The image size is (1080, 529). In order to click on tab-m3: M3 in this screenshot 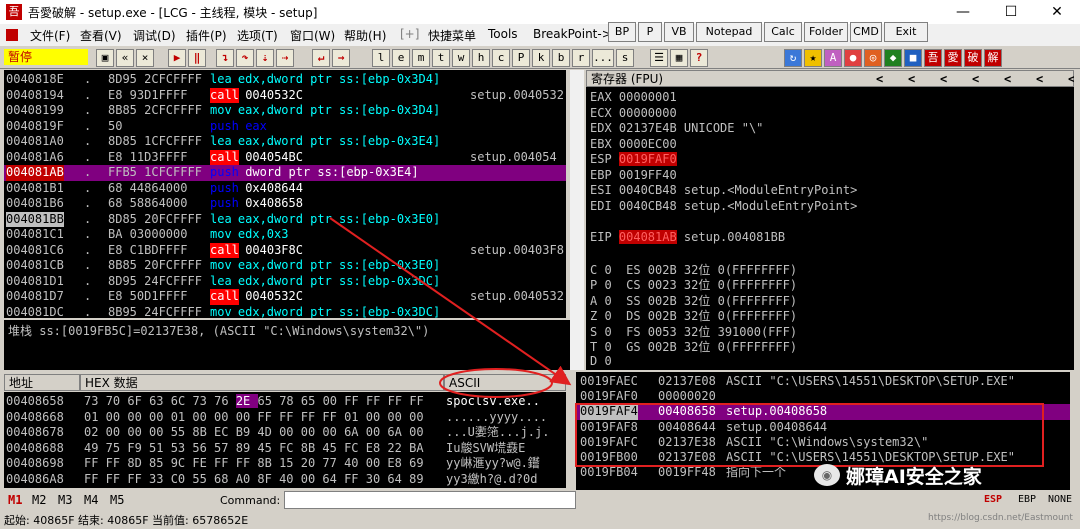, I will do `click(65, 500)`.